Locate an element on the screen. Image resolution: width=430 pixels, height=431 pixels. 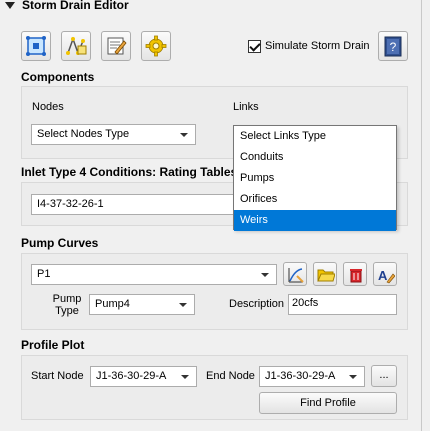
rename-icon: A is located at coordinates (386, 276).